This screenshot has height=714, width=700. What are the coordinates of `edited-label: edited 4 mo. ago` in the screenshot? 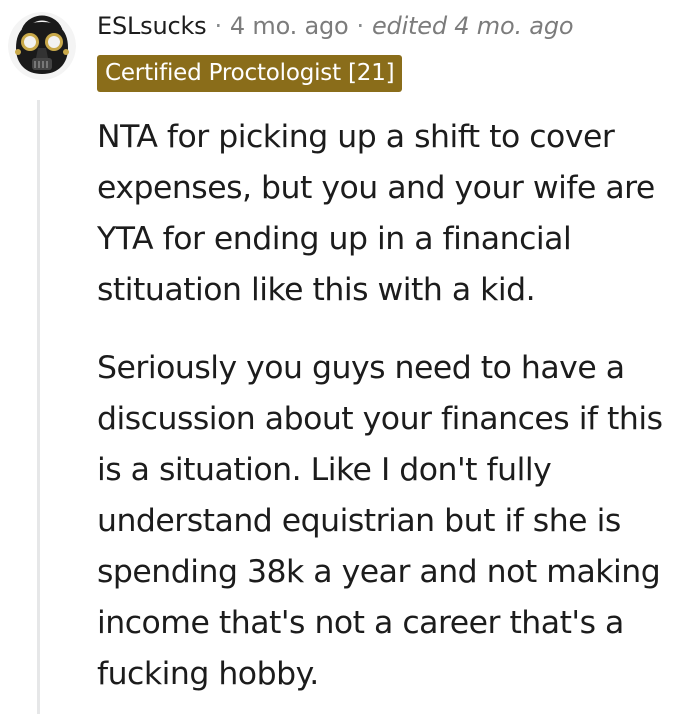 It's located at (472, 26).